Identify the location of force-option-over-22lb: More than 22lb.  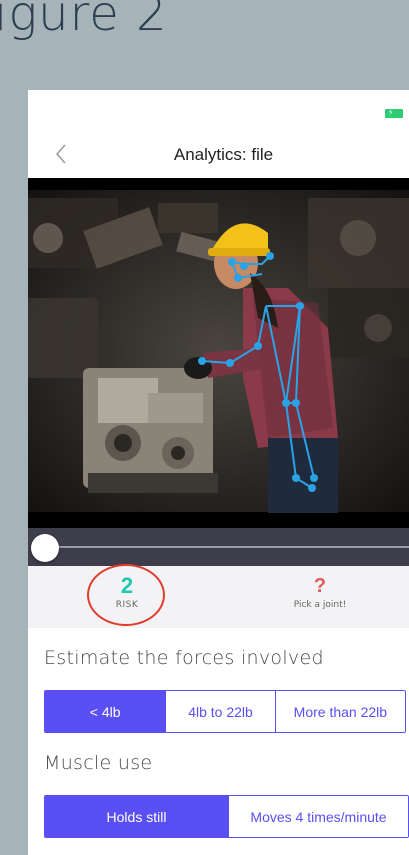
(339, 711).